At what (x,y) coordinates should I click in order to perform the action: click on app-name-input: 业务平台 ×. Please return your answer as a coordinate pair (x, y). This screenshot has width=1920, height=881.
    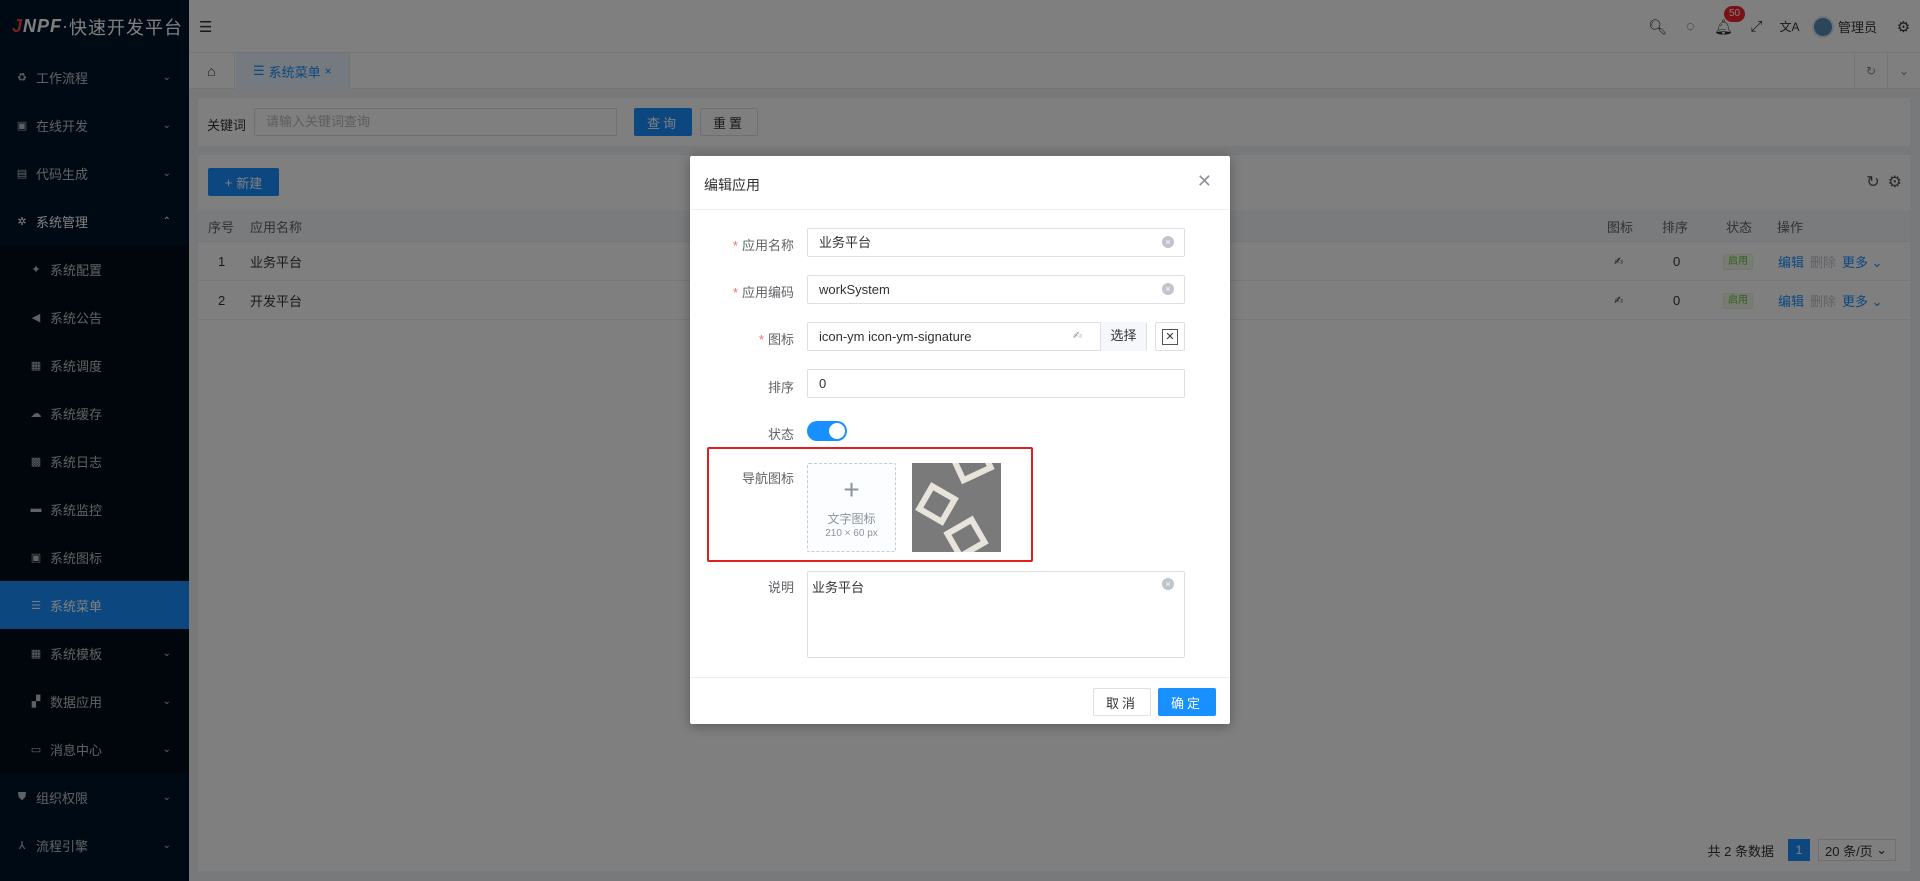
    Looking at the image, I should click on (996, 242).